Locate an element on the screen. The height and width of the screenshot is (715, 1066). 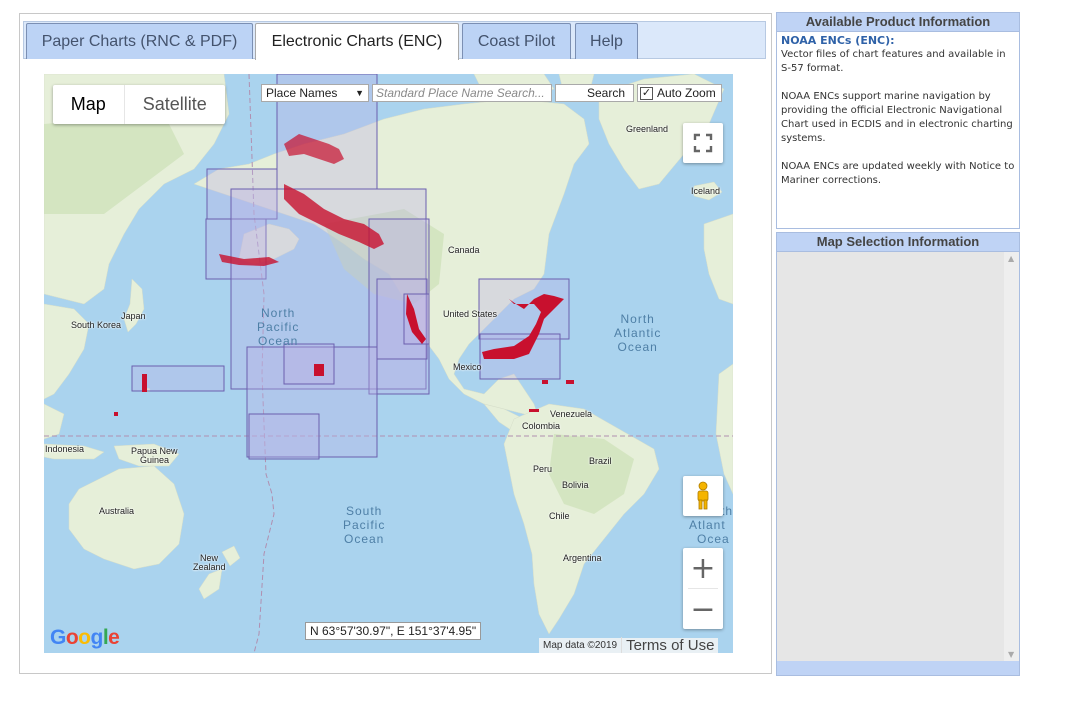
coordinates-readout: N 63°57'30.97", E 151°37'4.95" is located at coordinates (393, 631).